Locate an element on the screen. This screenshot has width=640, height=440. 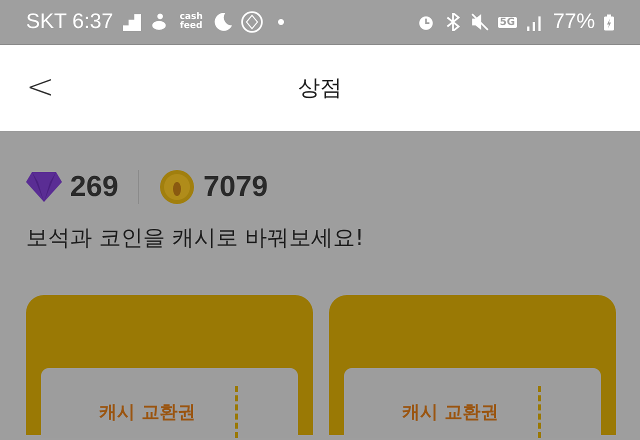
gem-outline-icon is located at coordinates (252, 22).